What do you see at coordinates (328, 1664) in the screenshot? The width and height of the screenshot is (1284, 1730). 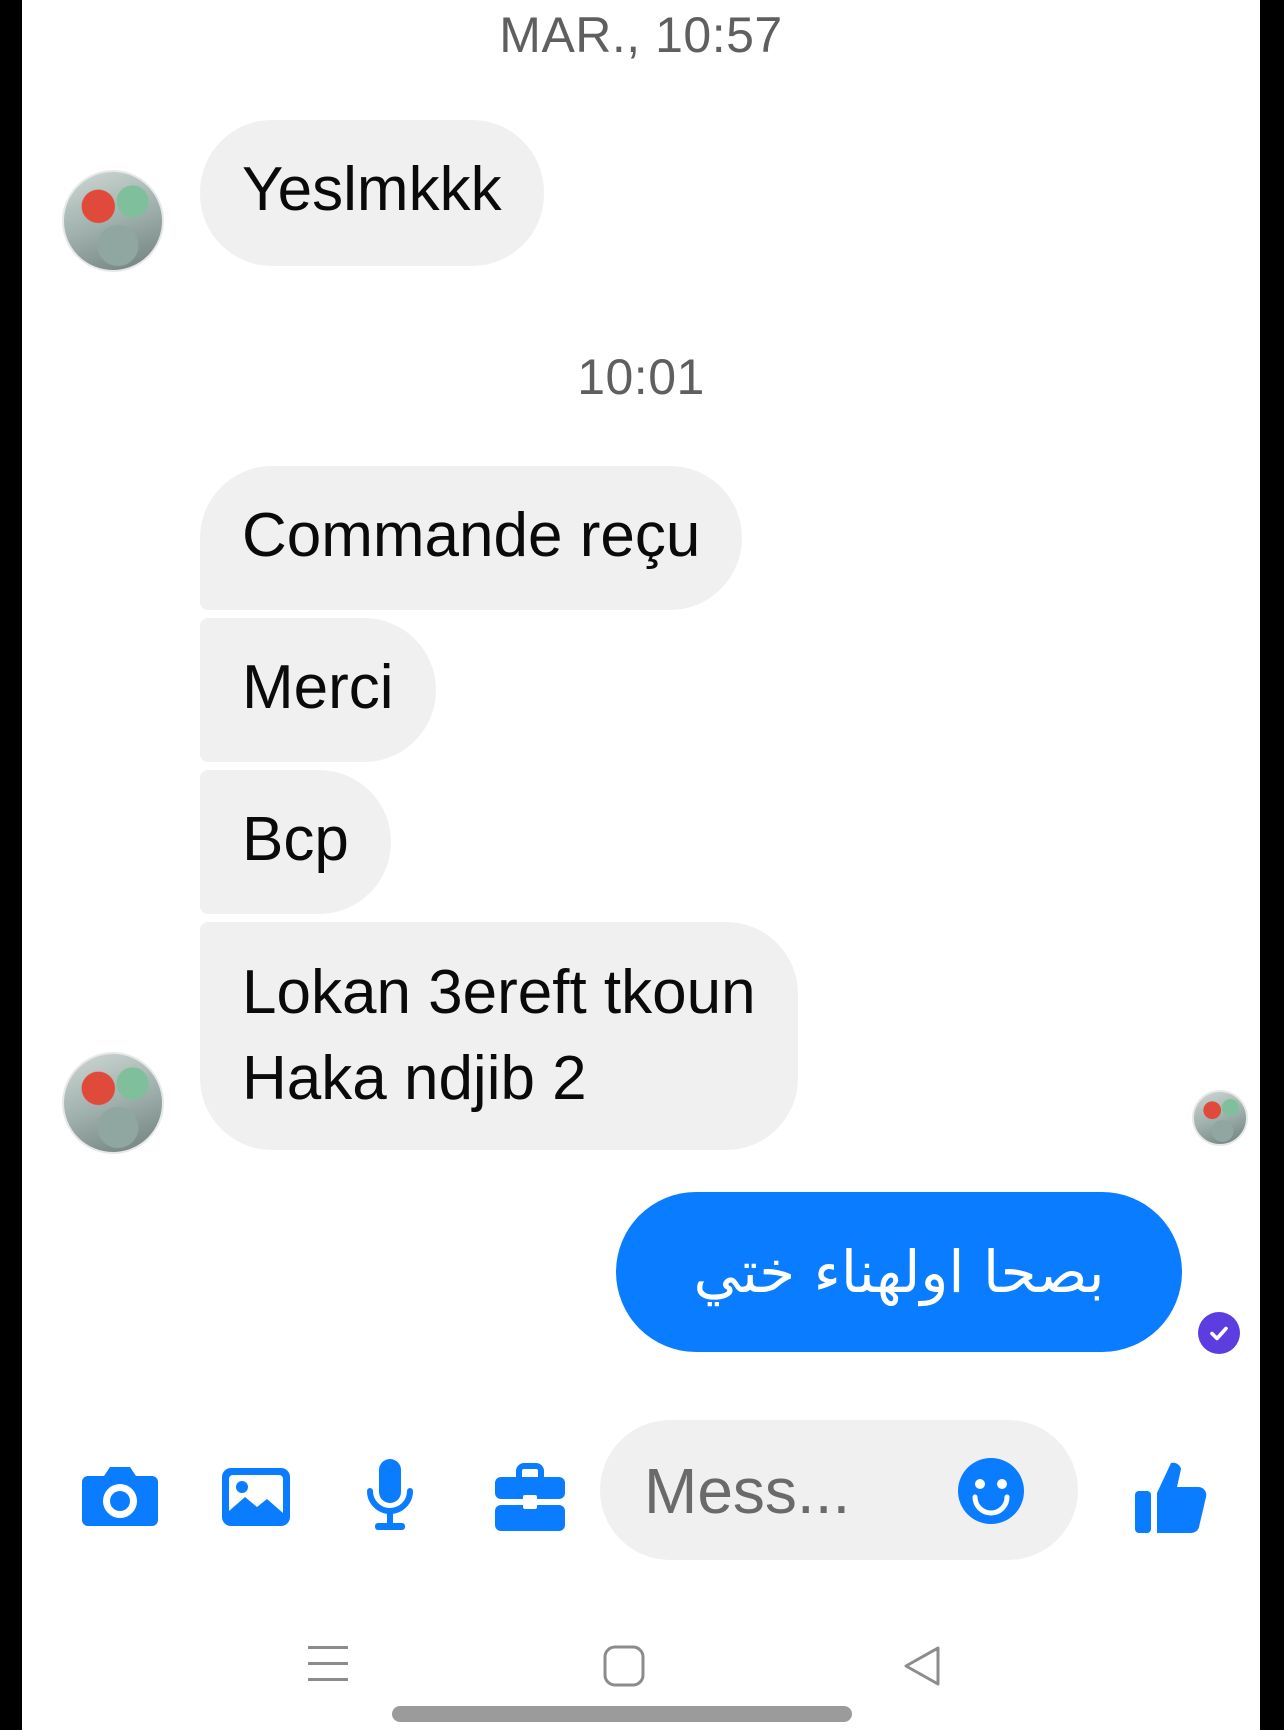 I see `recent-apps-button` at bounding box center [328, 1664].